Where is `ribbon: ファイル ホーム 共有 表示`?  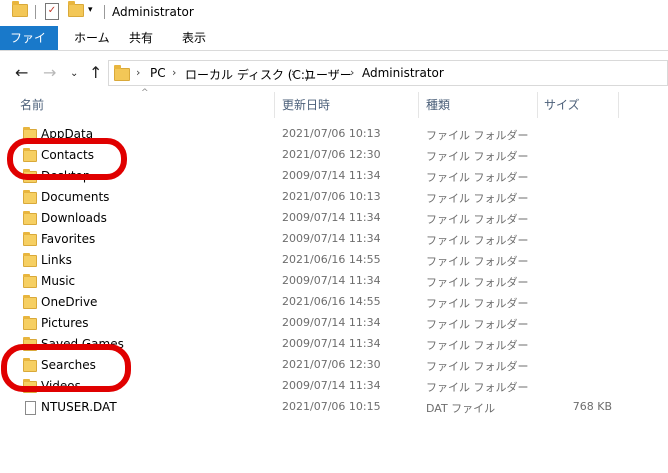 ribbon: ファイル ホーム 共有 表示 is located at coordinates (334, 47).